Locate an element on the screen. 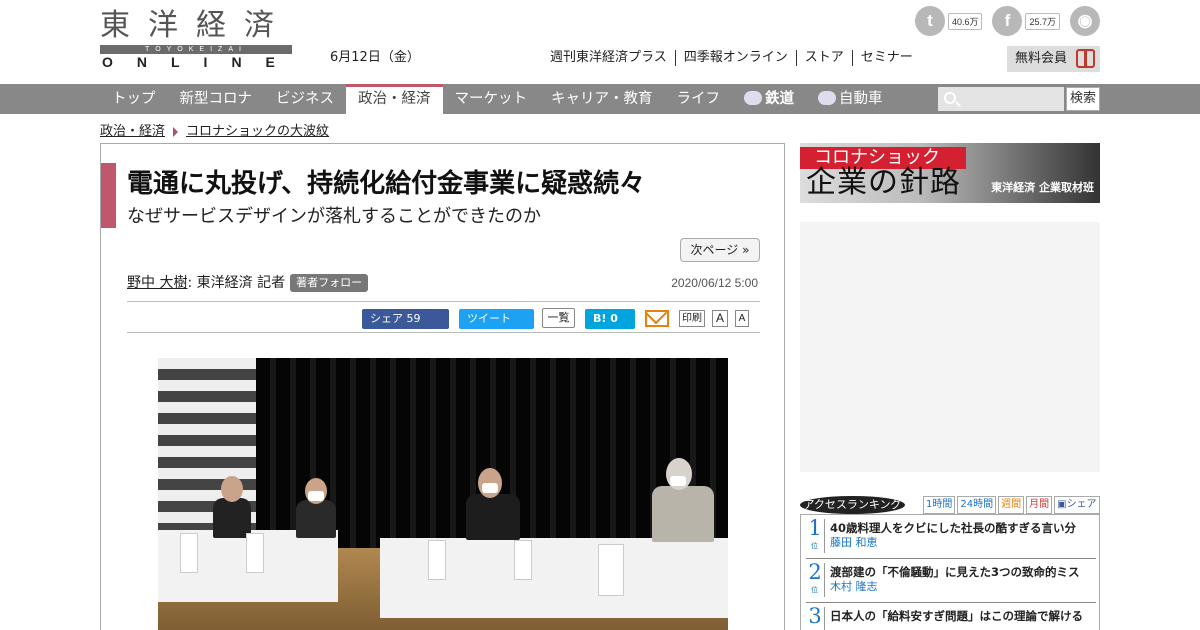 Image resolution: width=1200 pixels, height=630 pixels. article-title: 電通に丸投げ、持続化給付金事業に疑惑続々 is located at coordinates (386, 184).